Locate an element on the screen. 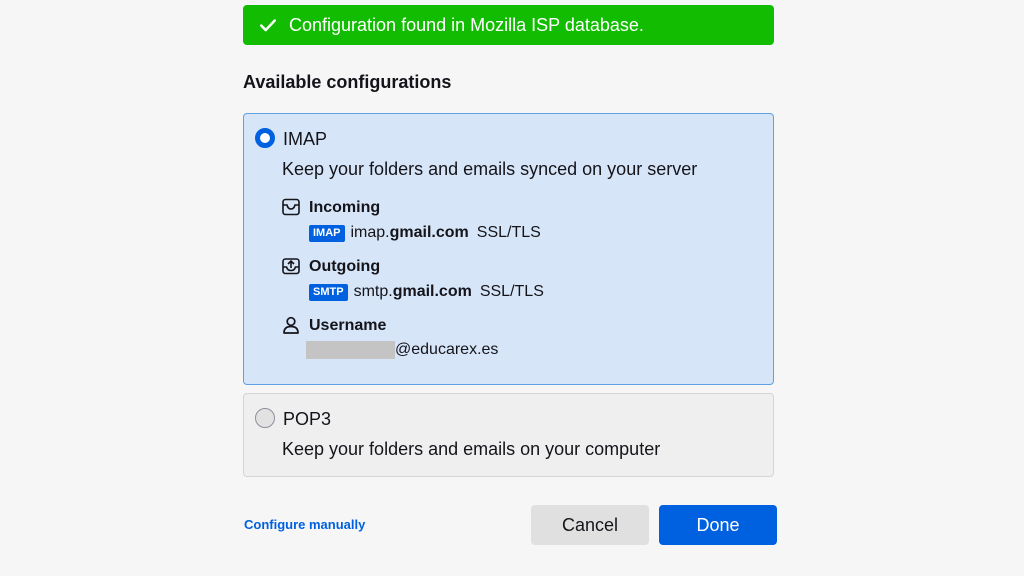 The width and height of the screenshot is (1024, 576). inbox-icon is located at coordinates (291, 207).